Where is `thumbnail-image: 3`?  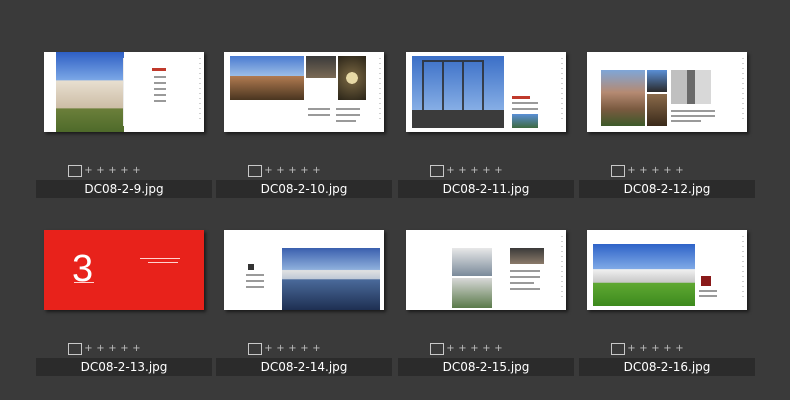
thumbnail-image: 3 is located at coordinates (124, 270).